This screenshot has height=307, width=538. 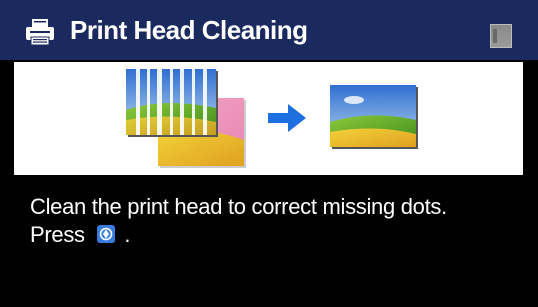 I want to click on press-label: Press, so click(x=57, y=234).